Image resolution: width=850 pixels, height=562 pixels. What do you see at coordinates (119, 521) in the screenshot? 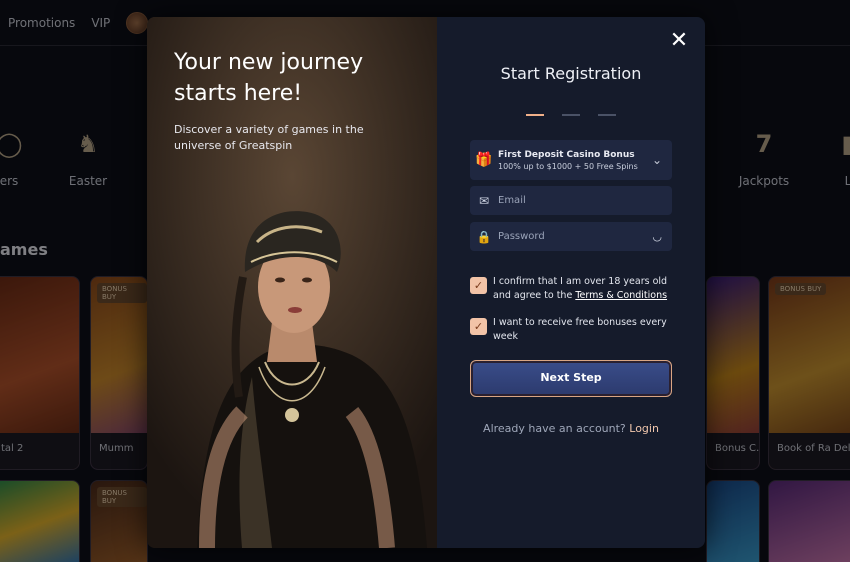
I see `game-tile: BONUS BUY` at bounding box center [119, 521].